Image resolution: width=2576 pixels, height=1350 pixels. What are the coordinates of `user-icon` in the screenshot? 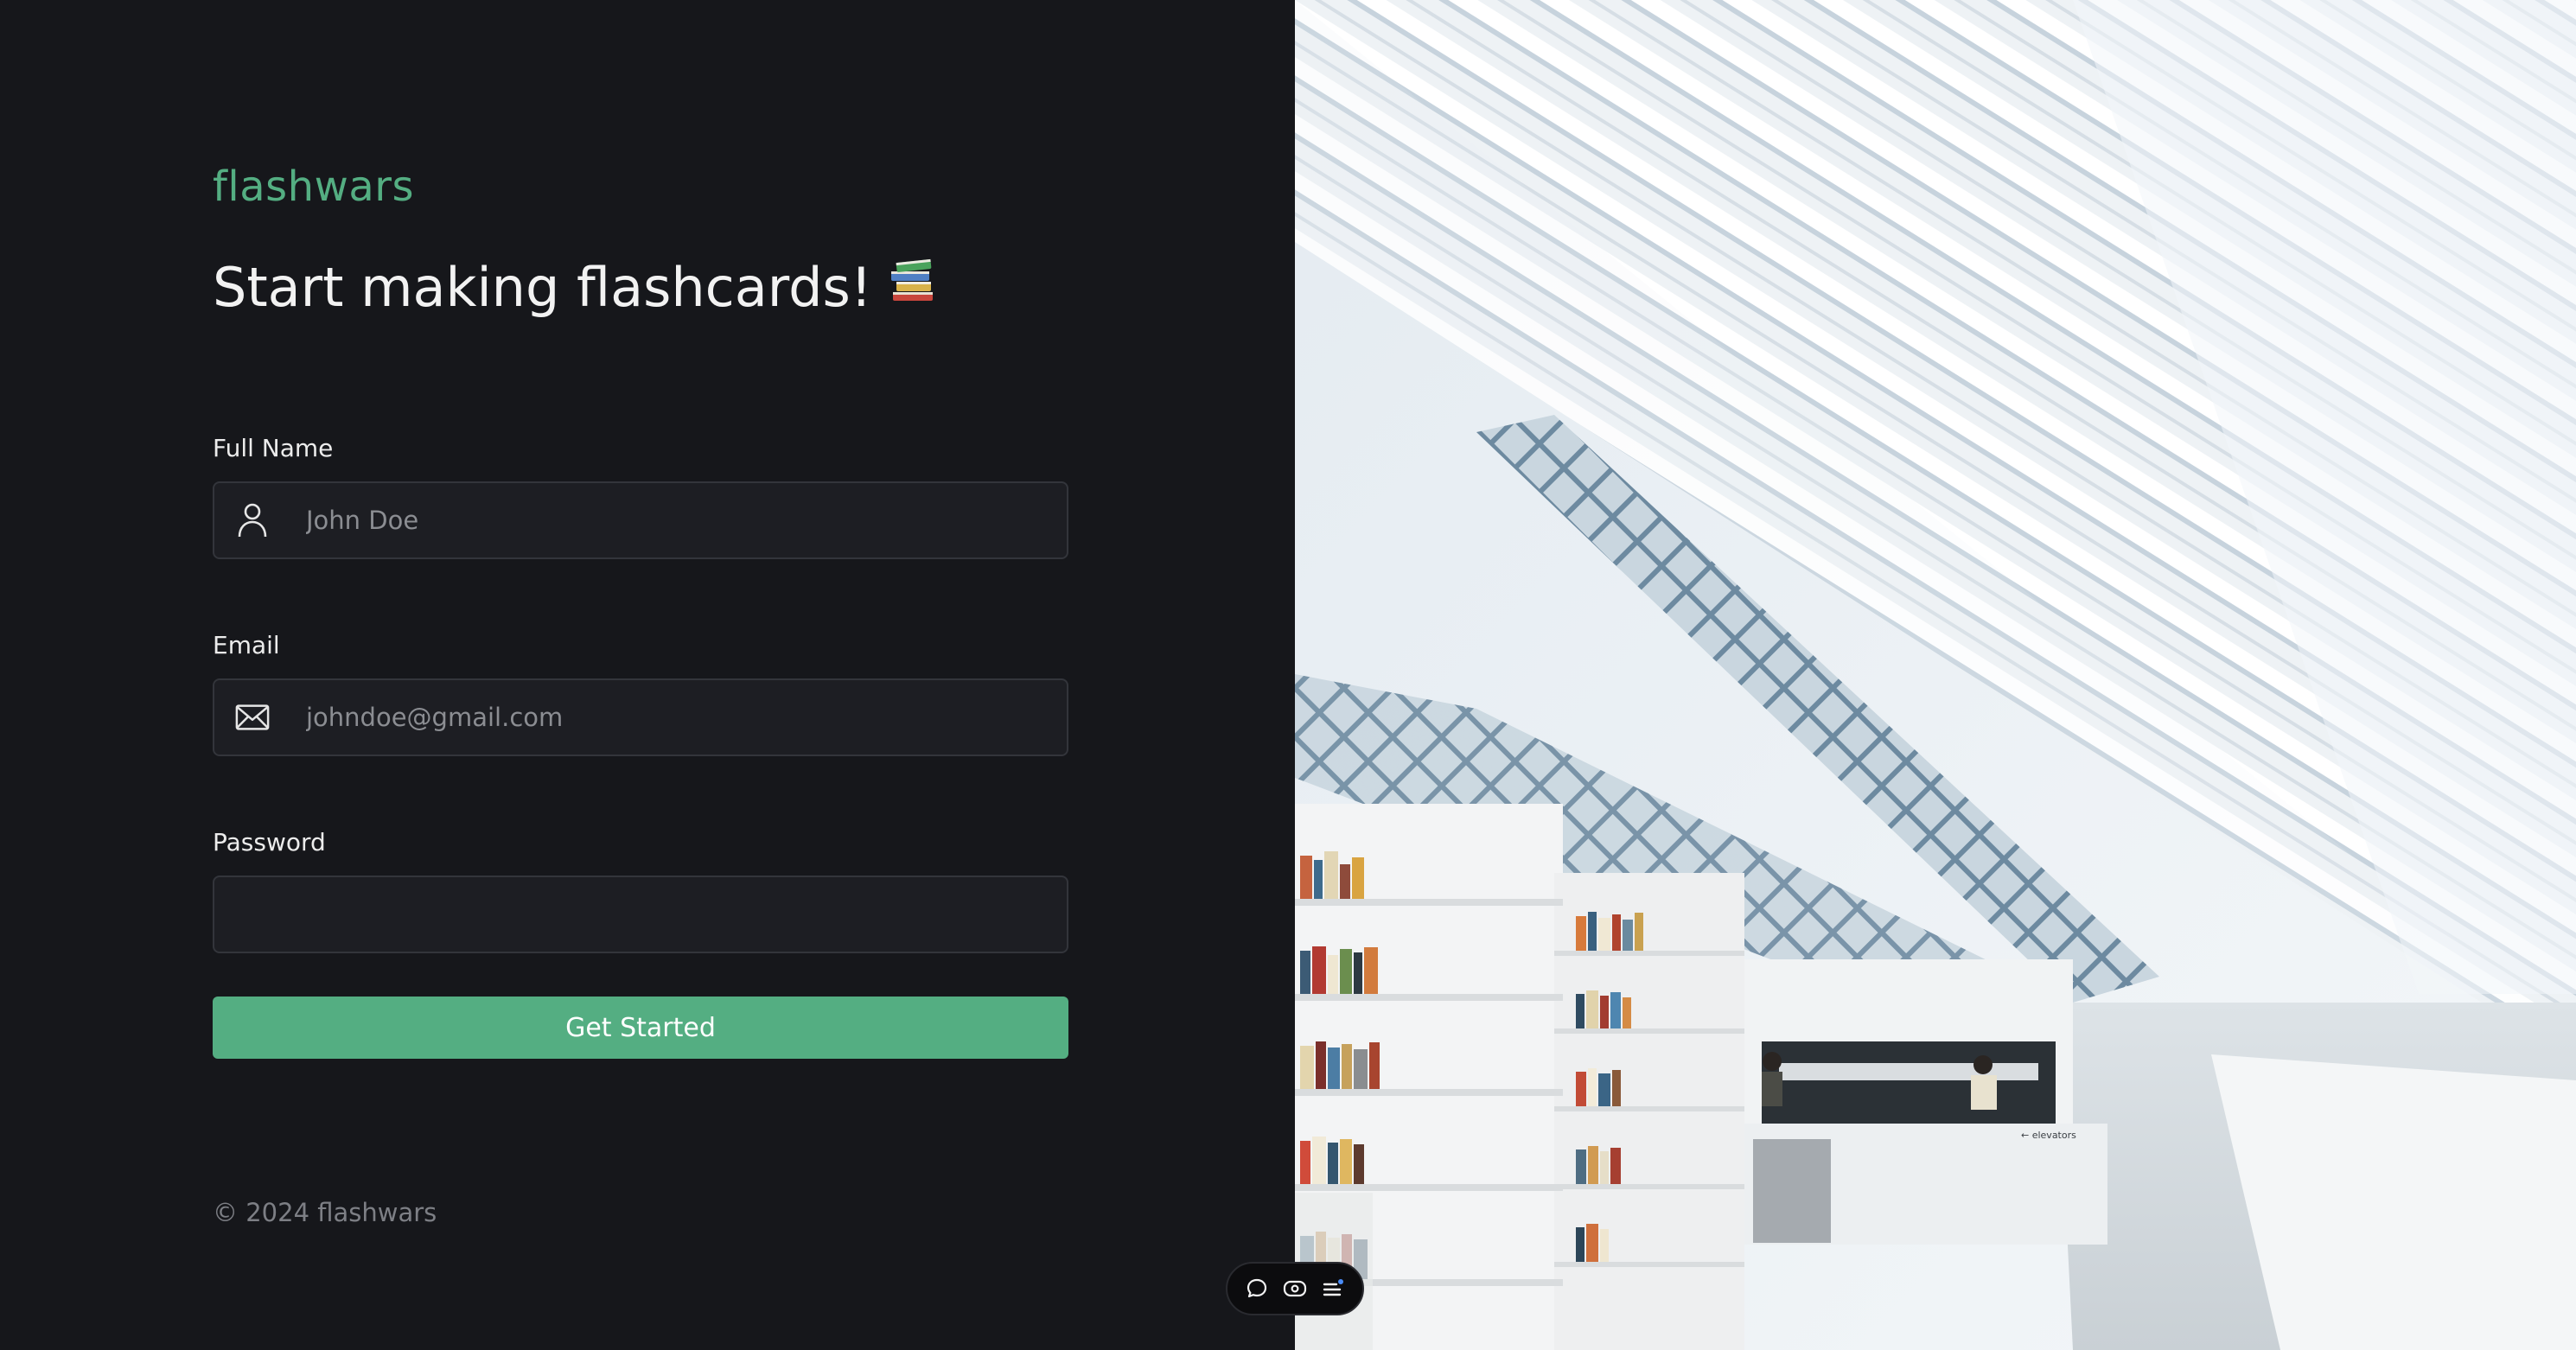 It's located at (252, 520).